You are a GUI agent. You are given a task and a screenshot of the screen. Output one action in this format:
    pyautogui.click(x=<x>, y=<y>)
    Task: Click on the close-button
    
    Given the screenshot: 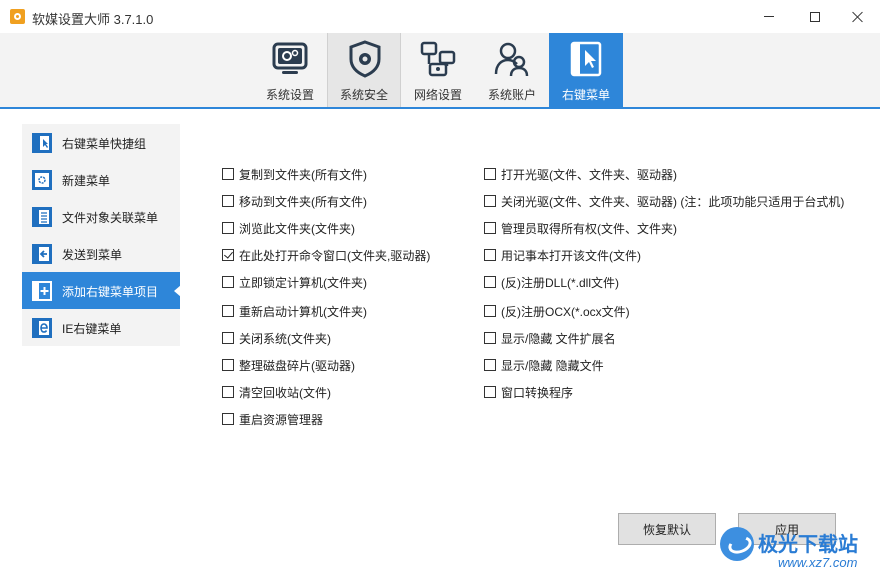 What is the action you would take?
    pyautogui.click(x=858, y=16)
    